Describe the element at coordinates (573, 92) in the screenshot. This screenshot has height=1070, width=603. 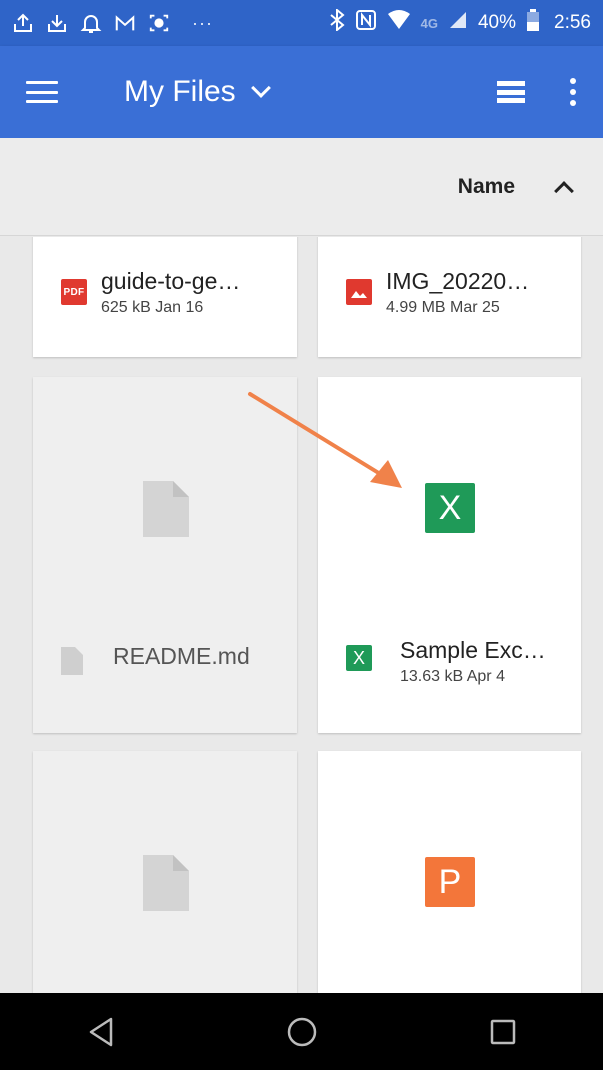
I see `more-vert-icon` at that location.